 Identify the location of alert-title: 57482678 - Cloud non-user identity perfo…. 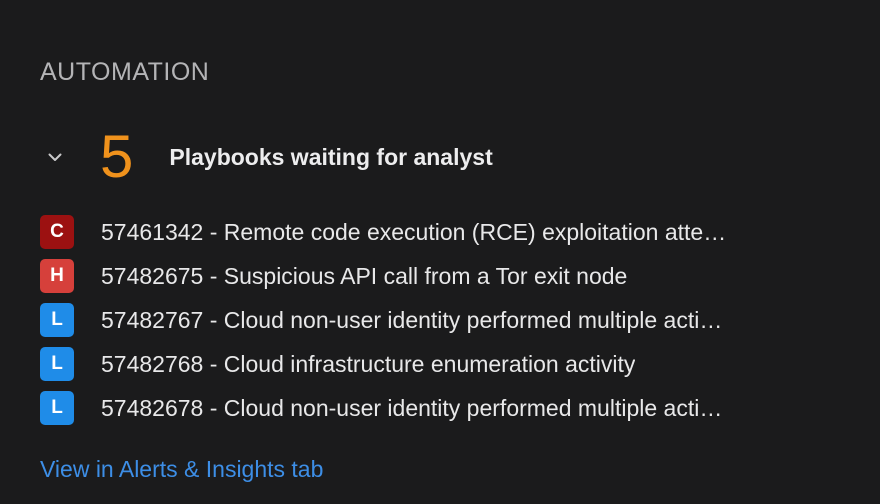
(411, 408).